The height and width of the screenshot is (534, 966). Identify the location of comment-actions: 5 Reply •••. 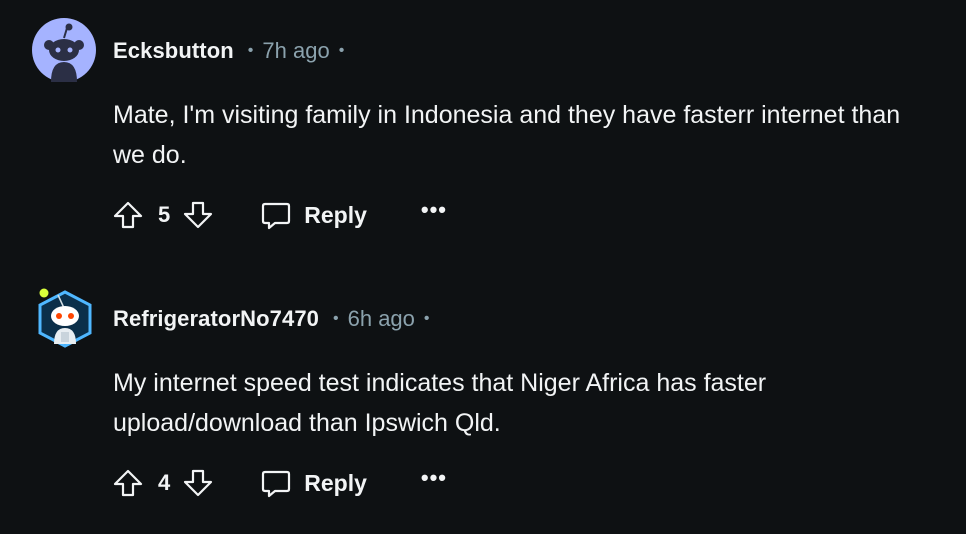
(279, 215).